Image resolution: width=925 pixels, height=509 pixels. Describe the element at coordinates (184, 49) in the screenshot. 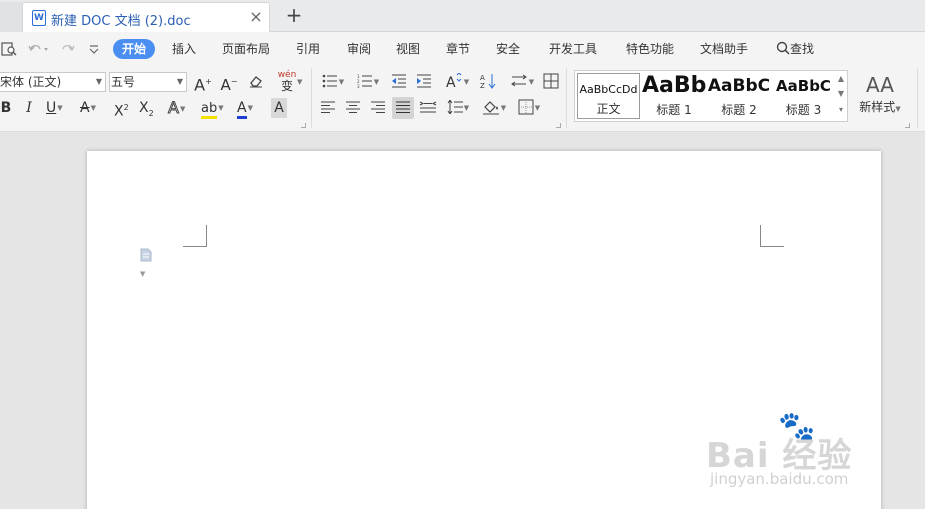

I see `menu-insert: 插入` at that location.